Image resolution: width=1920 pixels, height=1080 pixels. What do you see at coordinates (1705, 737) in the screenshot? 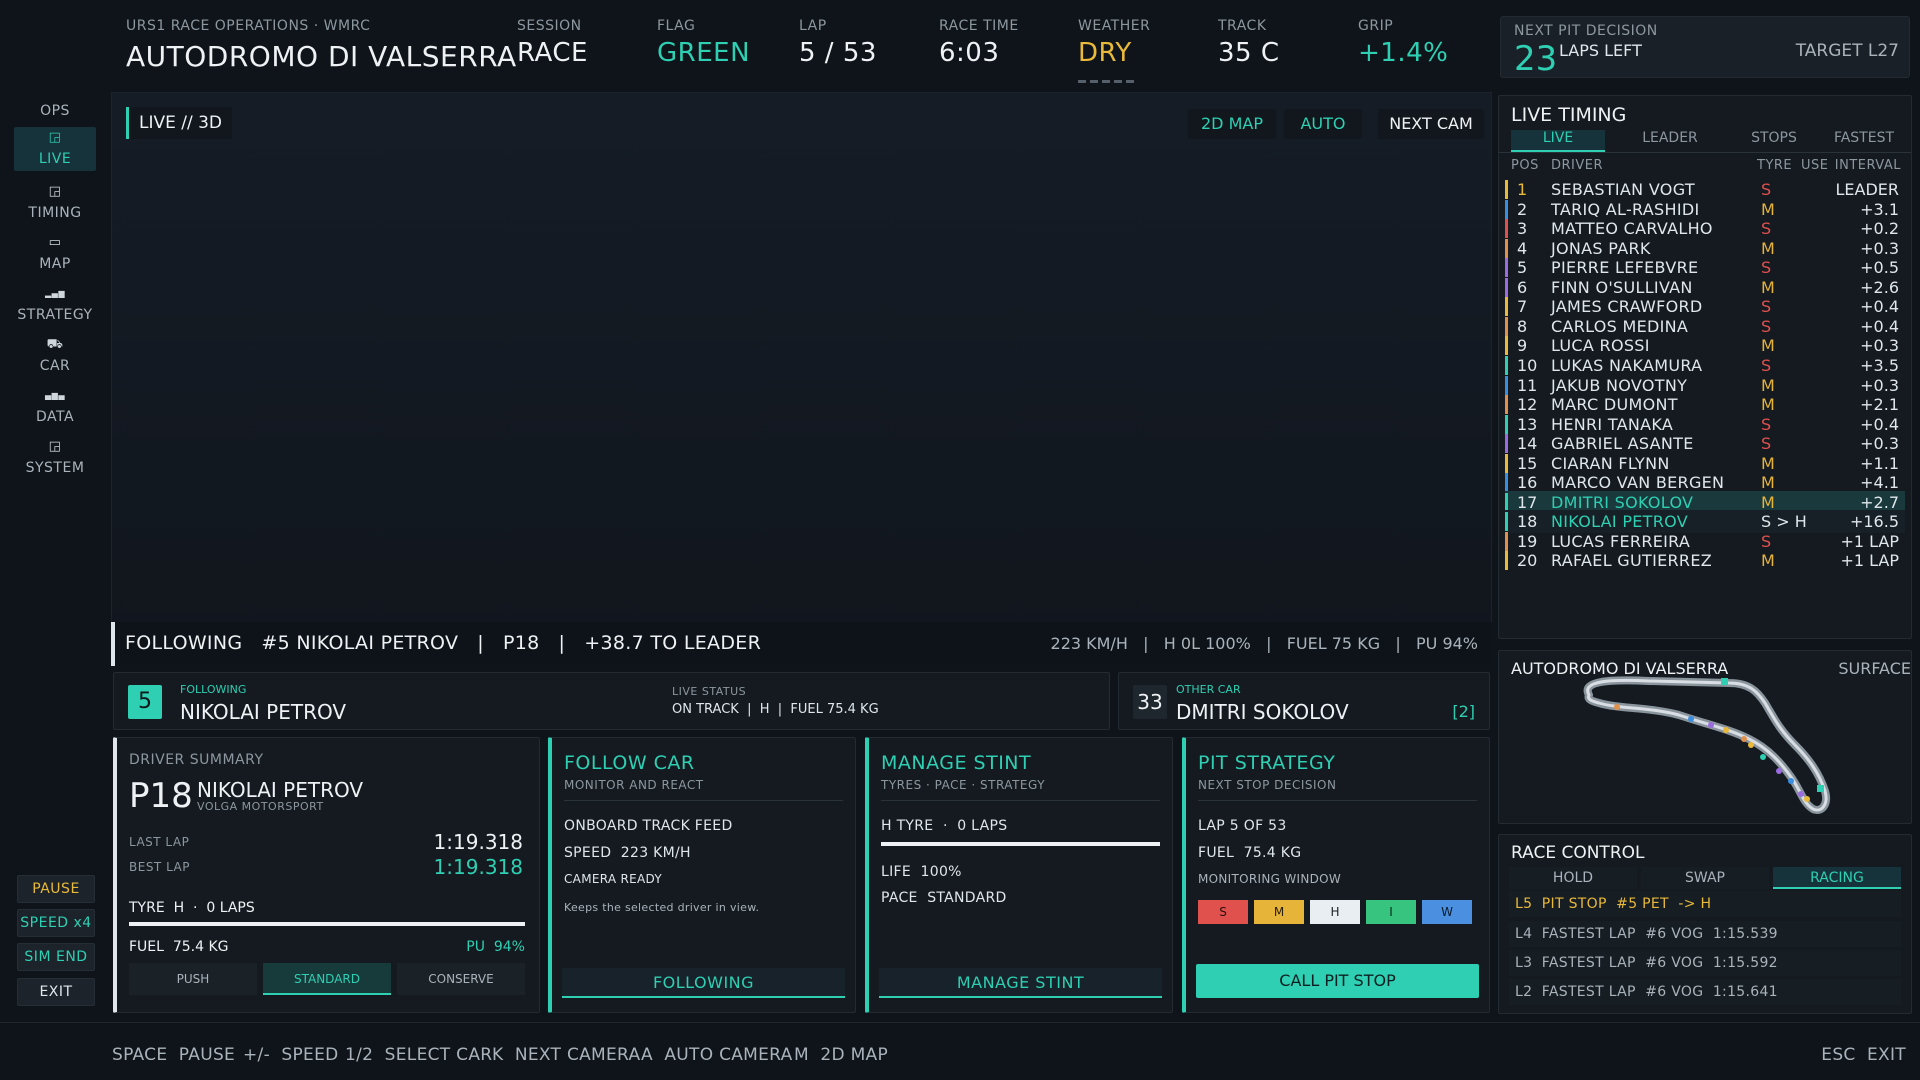
I see `track-map-panel: AUTODROMO DI VALSERRA SURFACE` at bounding box center [1705, 737].